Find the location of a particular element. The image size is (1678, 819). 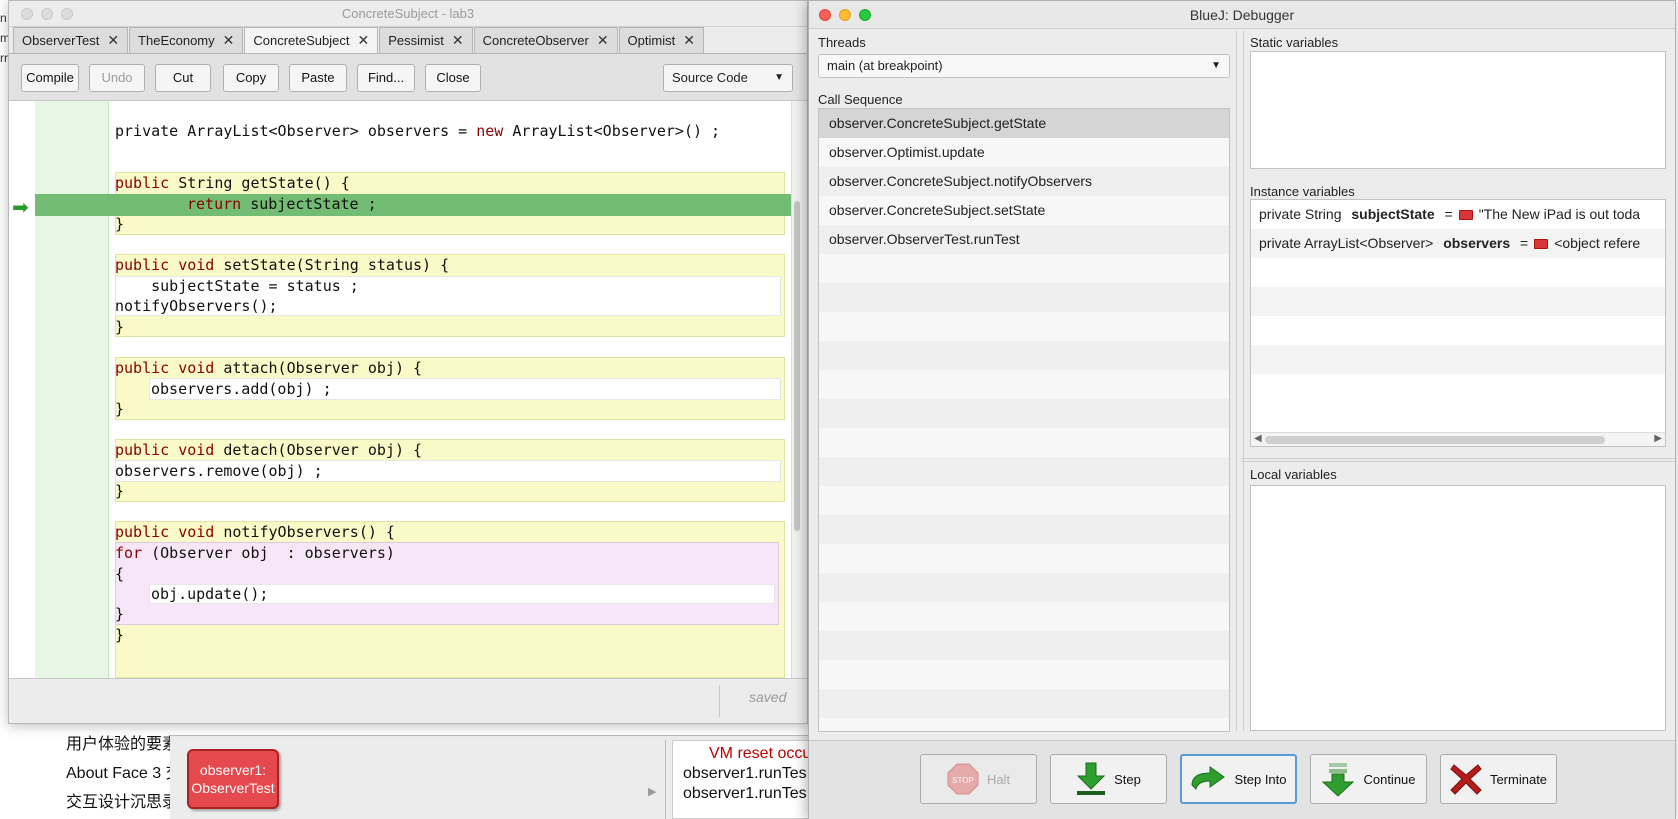

object-reference-icon is located at coordinates (1465, 215).